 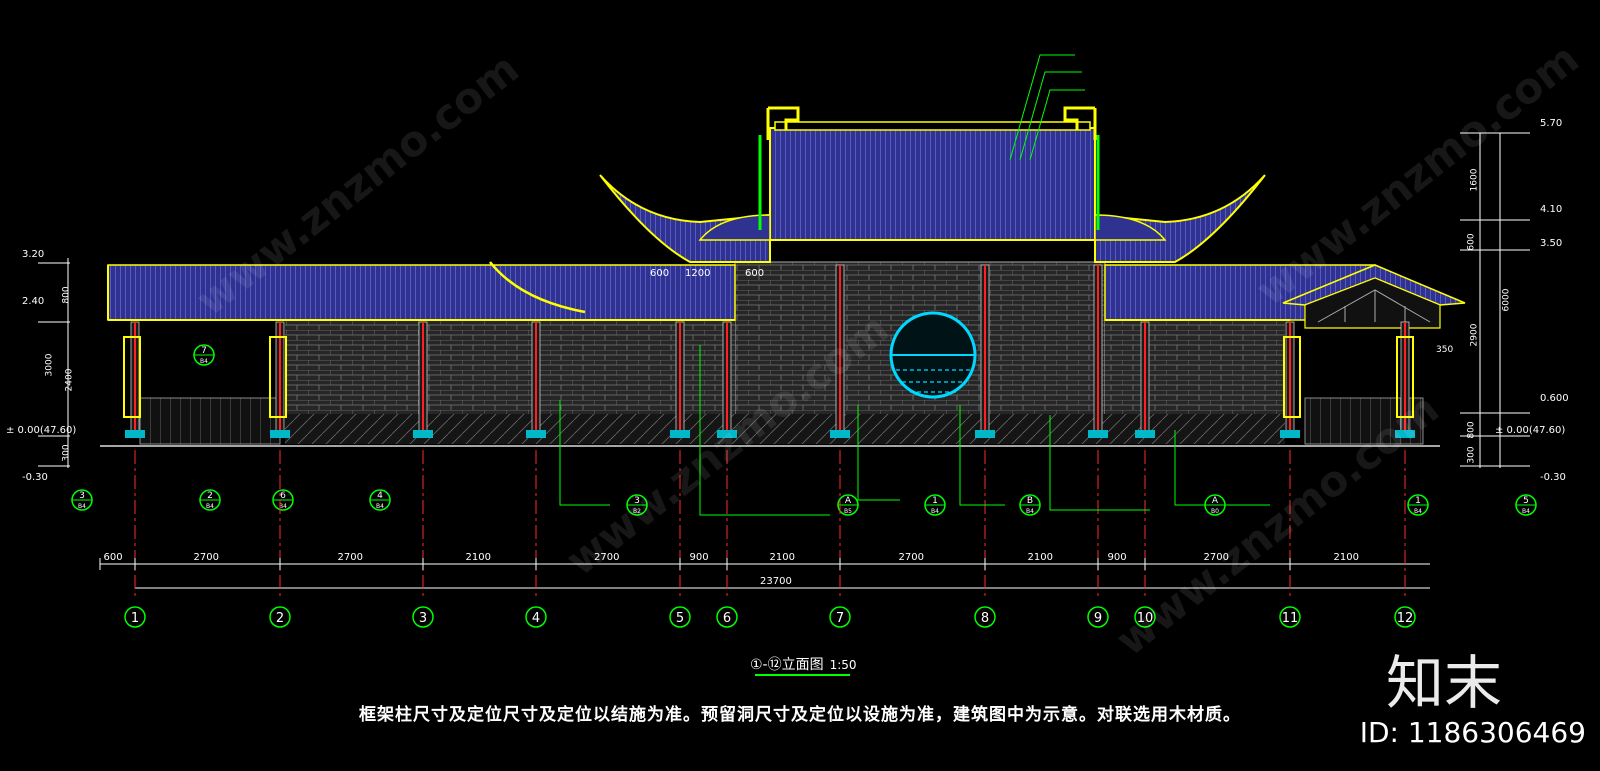 I want to click on axis-label-1: 1, so click(x=135, y=618).